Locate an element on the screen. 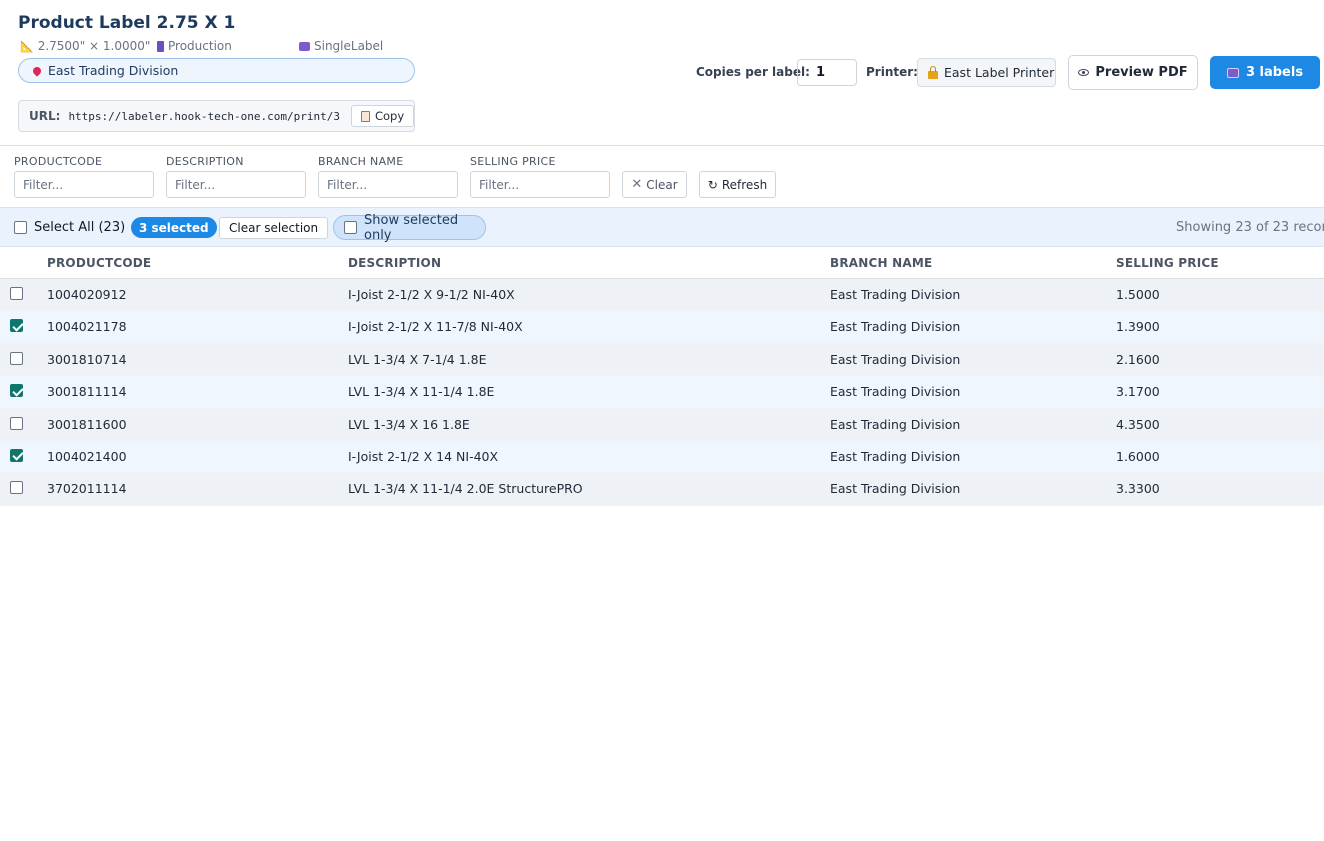 The height and width of the screenshot is (841, 1324). copy-url-button: Copy is located at coordinates (382, 116).